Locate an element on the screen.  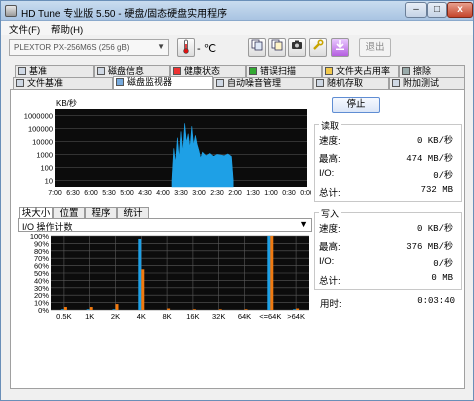
tab-label: 自动噪音管理 is located at coordinates (254, 83).